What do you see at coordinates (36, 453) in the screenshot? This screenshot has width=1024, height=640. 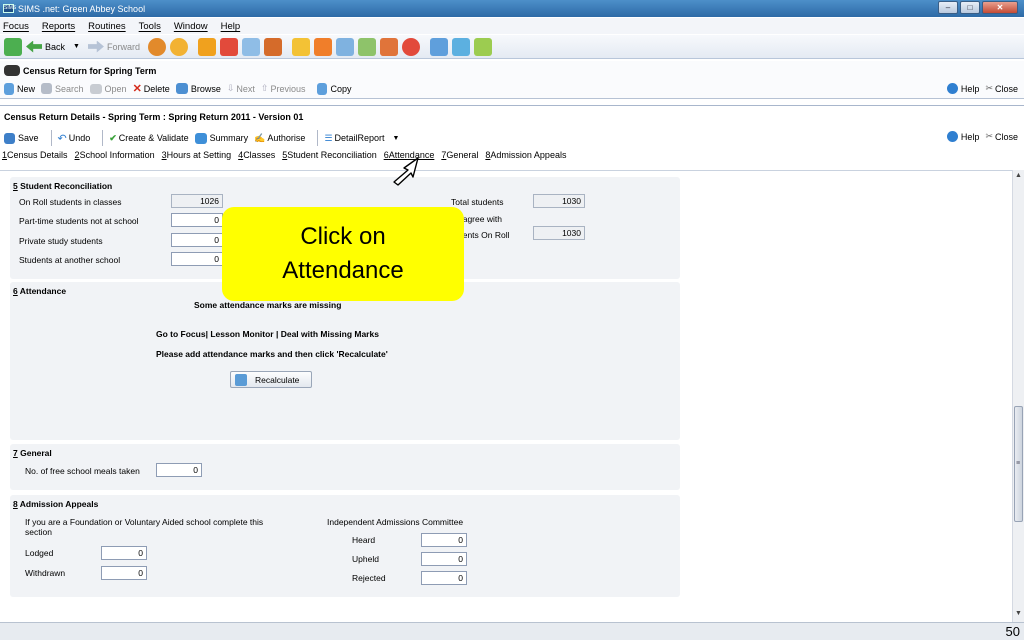 I see `section-title-text: General` at bounding box center [36, 453].